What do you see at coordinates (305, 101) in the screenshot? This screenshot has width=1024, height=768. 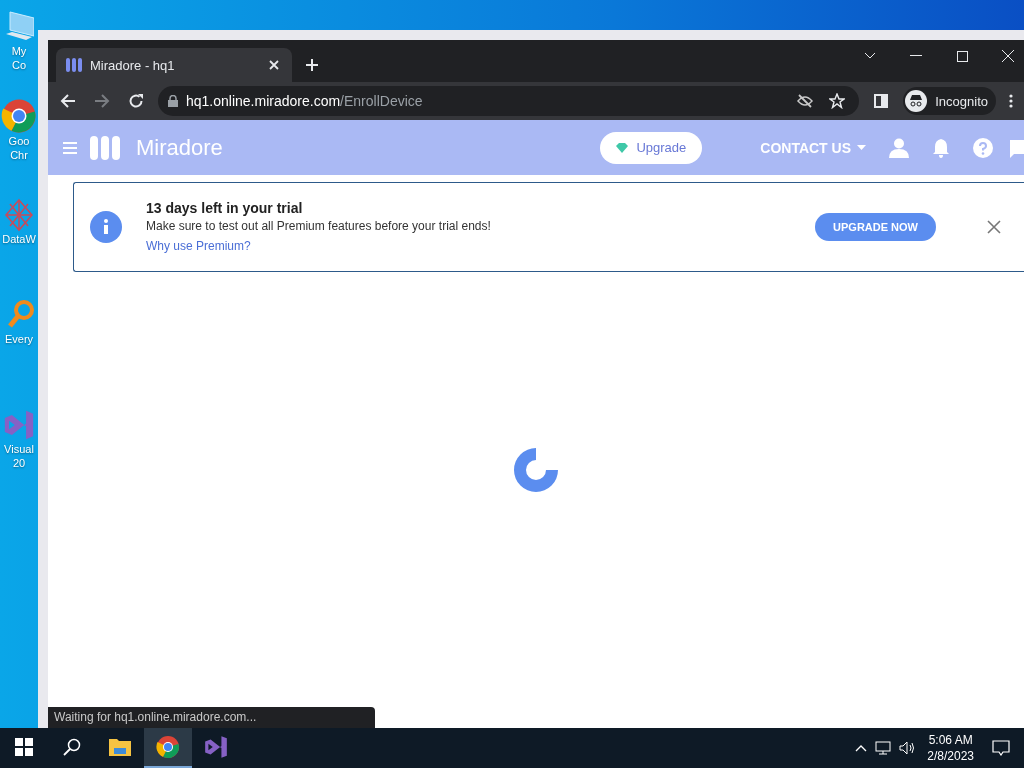 I see `url-text: hq1.online.miradore.com/EnrollDevice` at bounding box center [305, 101].